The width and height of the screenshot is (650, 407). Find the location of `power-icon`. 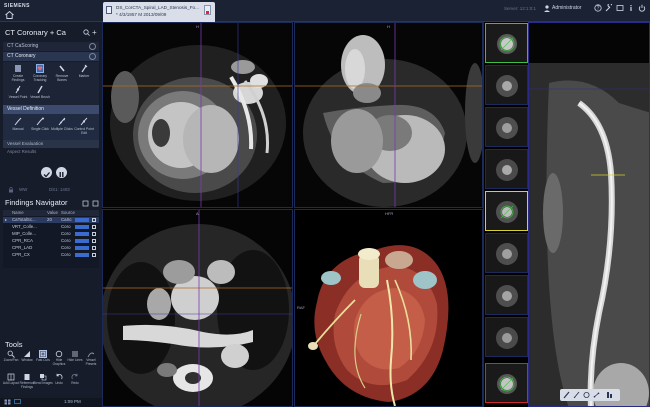

power-icon is located at coordinates (642, 8).